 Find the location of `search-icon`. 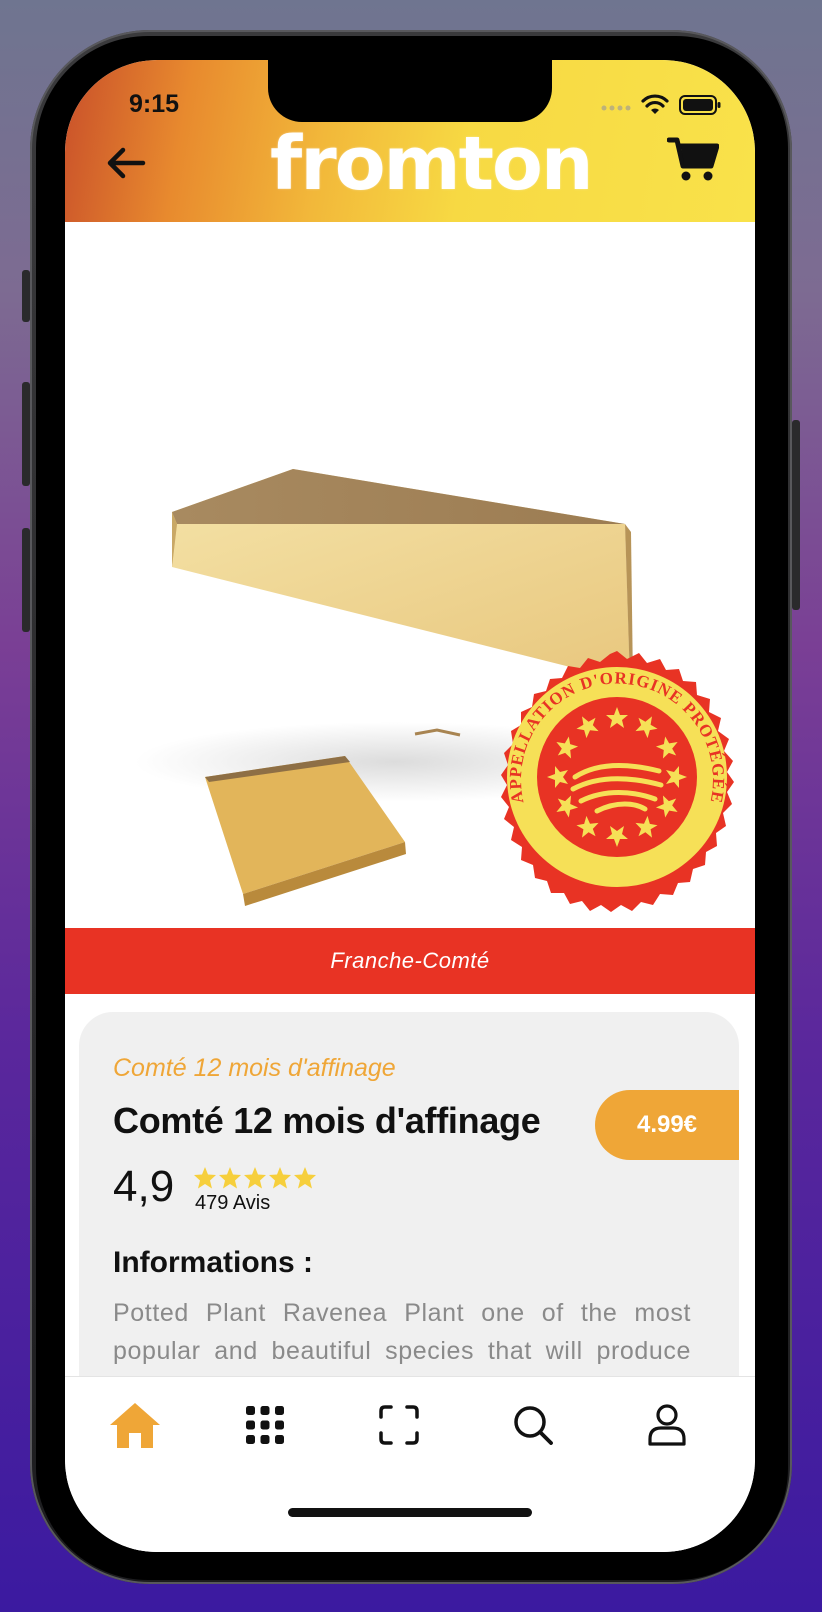

search-icon is located at coordinates (533, 1425).